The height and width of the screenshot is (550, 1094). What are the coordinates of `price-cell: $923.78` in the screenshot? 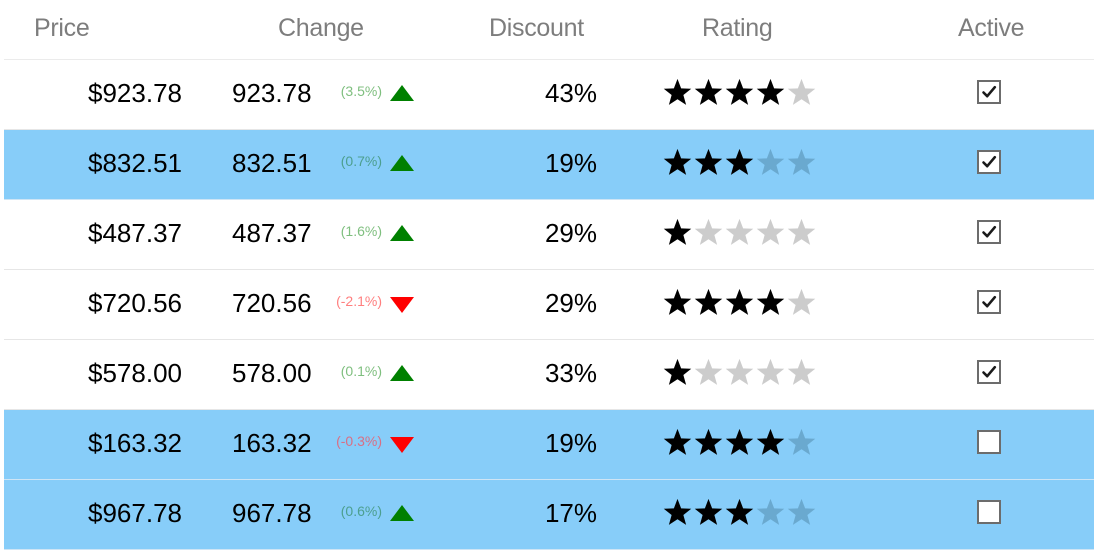 It's located at (135, 93).